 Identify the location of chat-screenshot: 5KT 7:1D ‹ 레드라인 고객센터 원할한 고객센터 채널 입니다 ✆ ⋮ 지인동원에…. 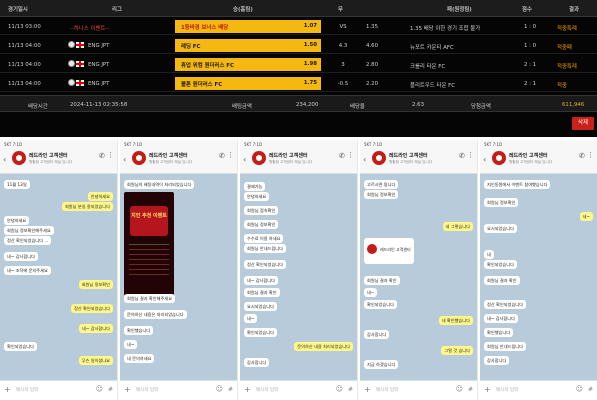
(538, 270).